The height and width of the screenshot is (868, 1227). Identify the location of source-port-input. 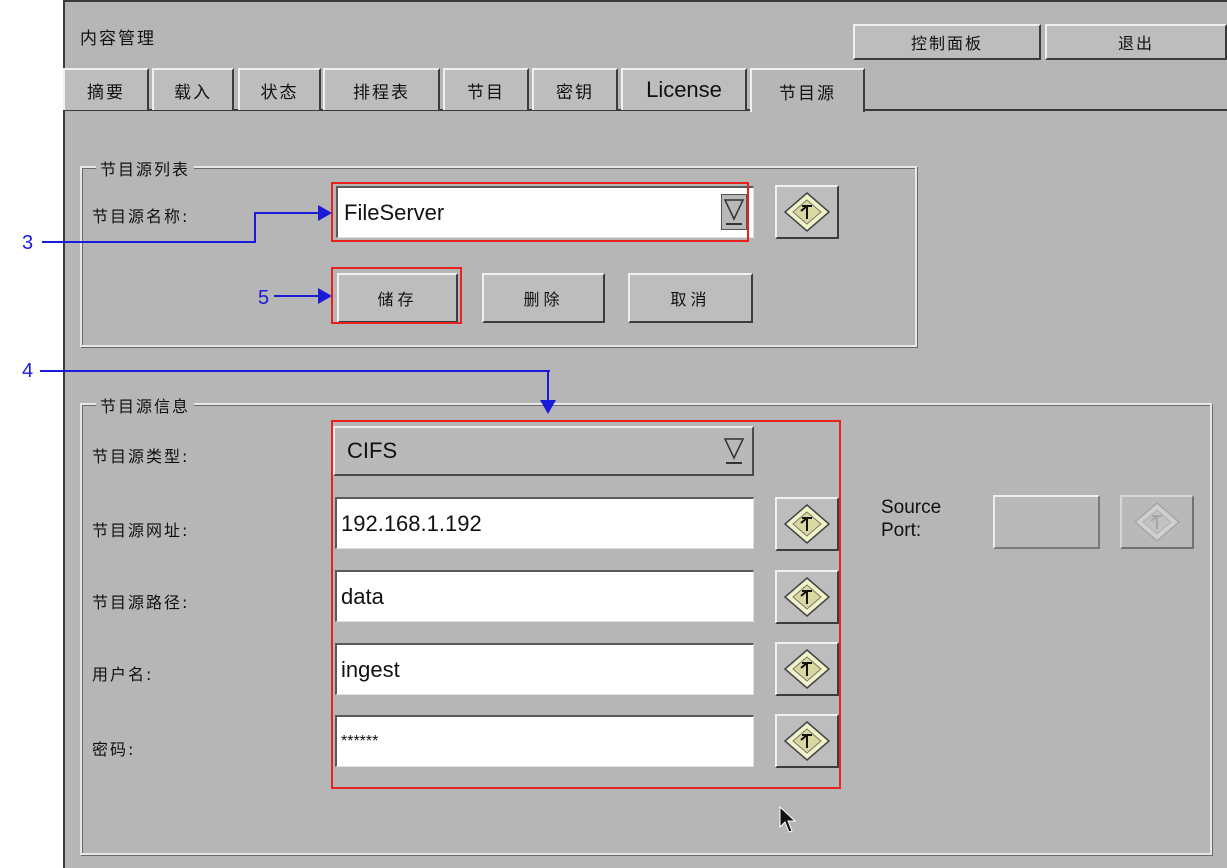
(1046, 522).